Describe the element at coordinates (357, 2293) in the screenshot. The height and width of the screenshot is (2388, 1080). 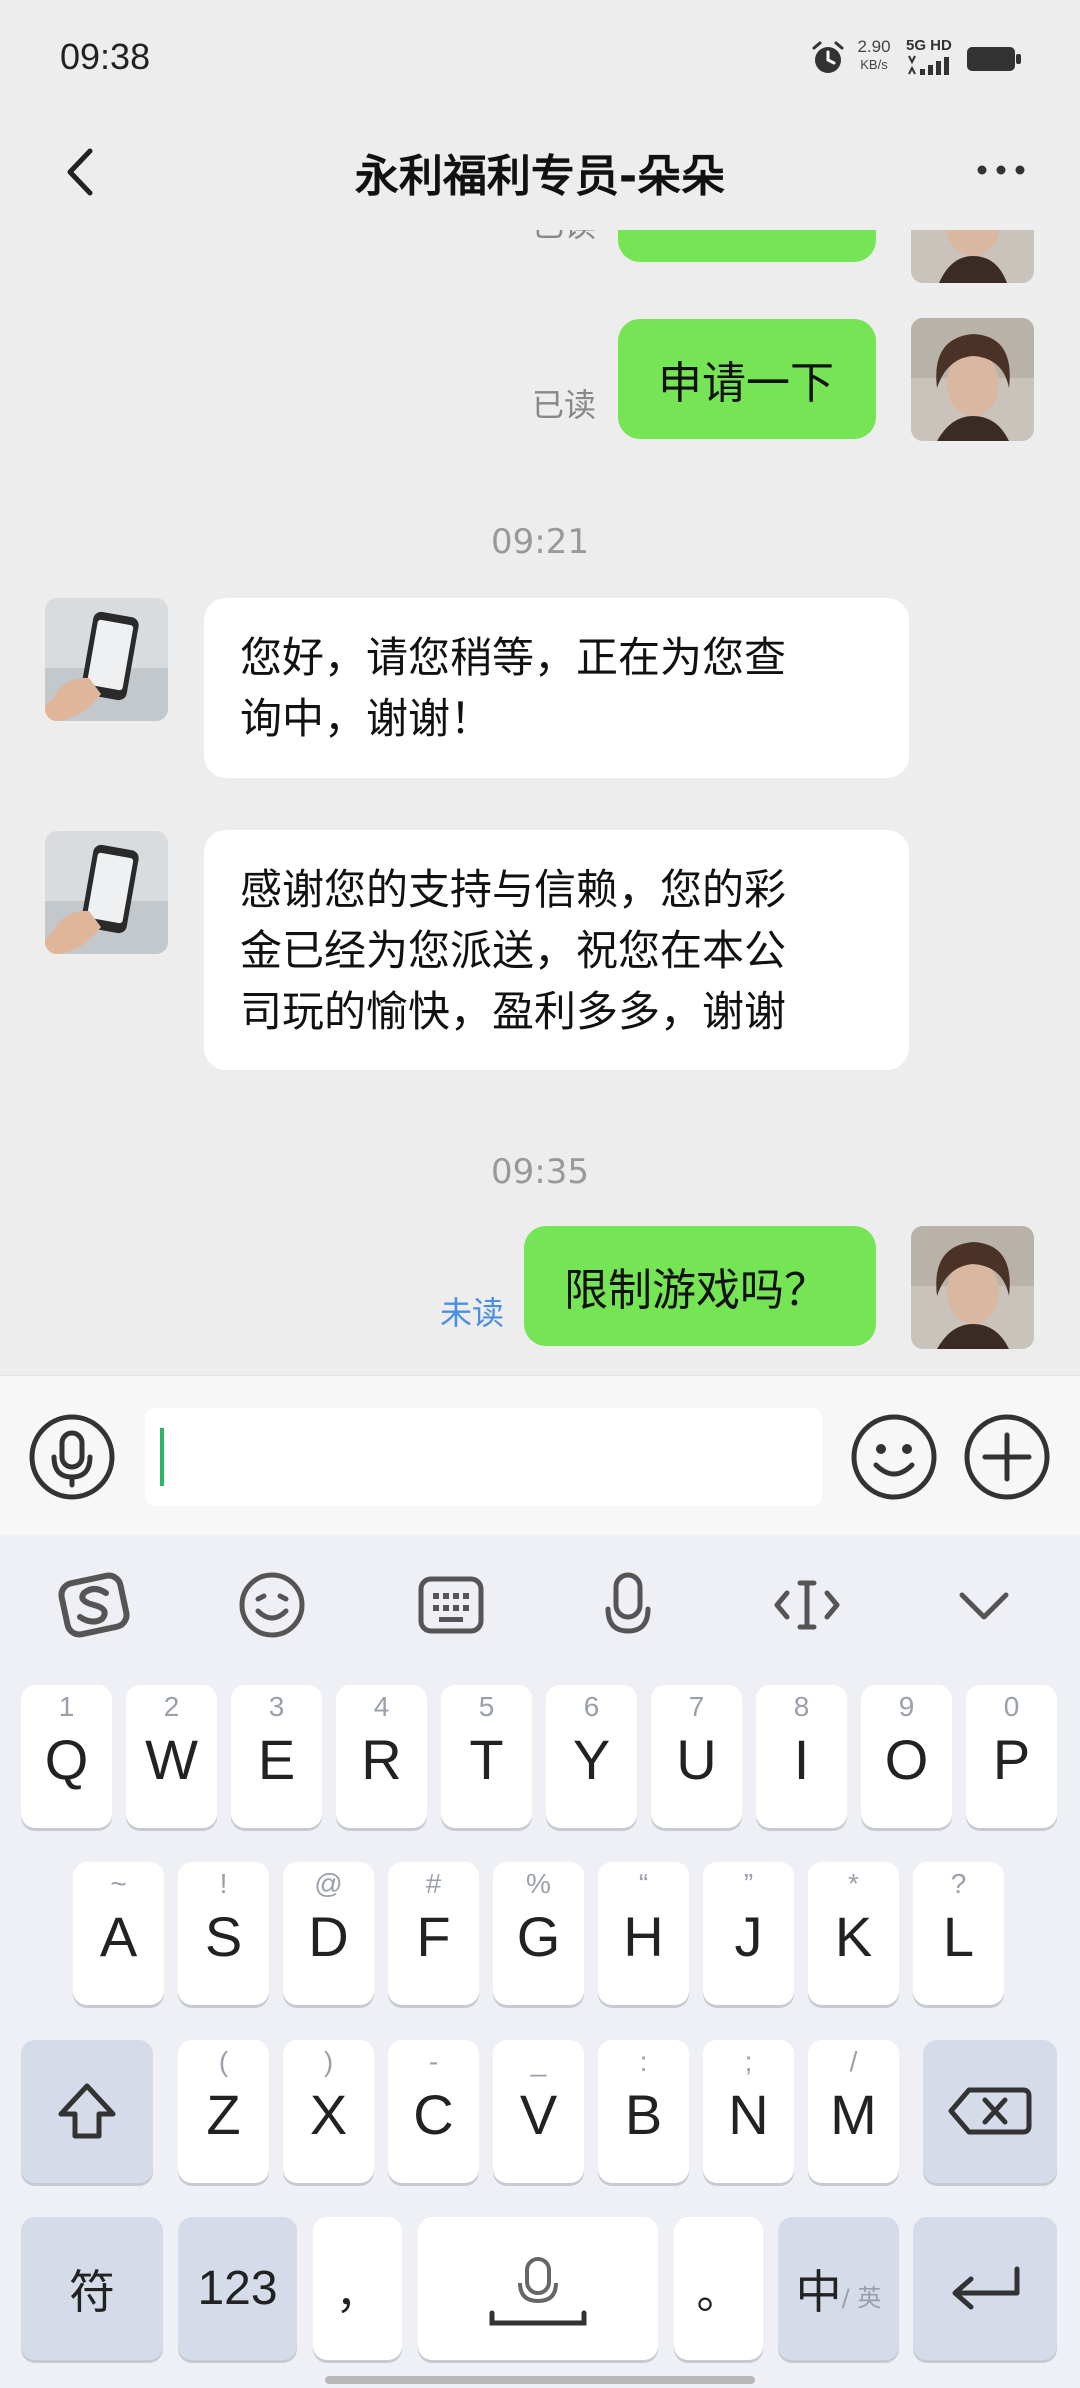
I see `comma-key-label: ，` at that location.